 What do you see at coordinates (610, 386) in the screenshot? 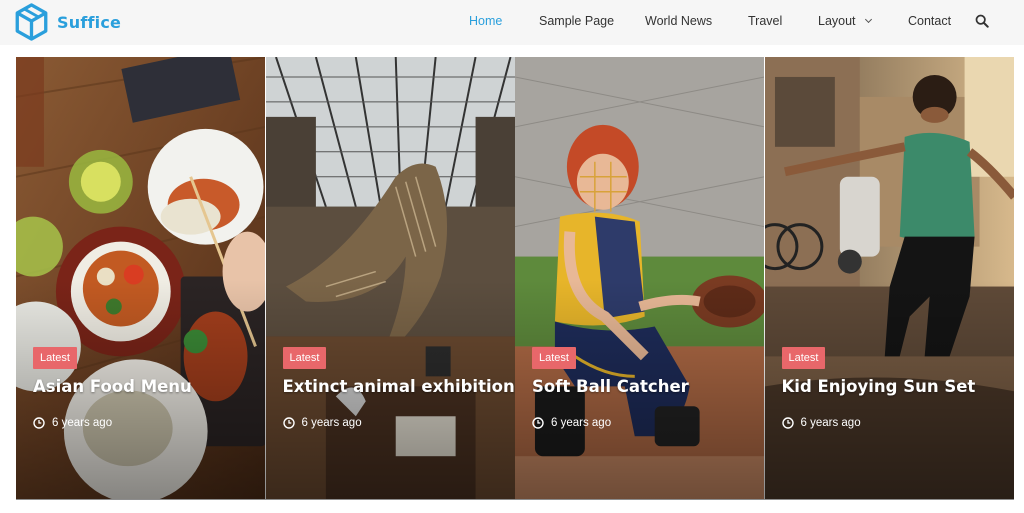
I see `post-title: Soft Ball Catcher` at bounding box center [610, 386].